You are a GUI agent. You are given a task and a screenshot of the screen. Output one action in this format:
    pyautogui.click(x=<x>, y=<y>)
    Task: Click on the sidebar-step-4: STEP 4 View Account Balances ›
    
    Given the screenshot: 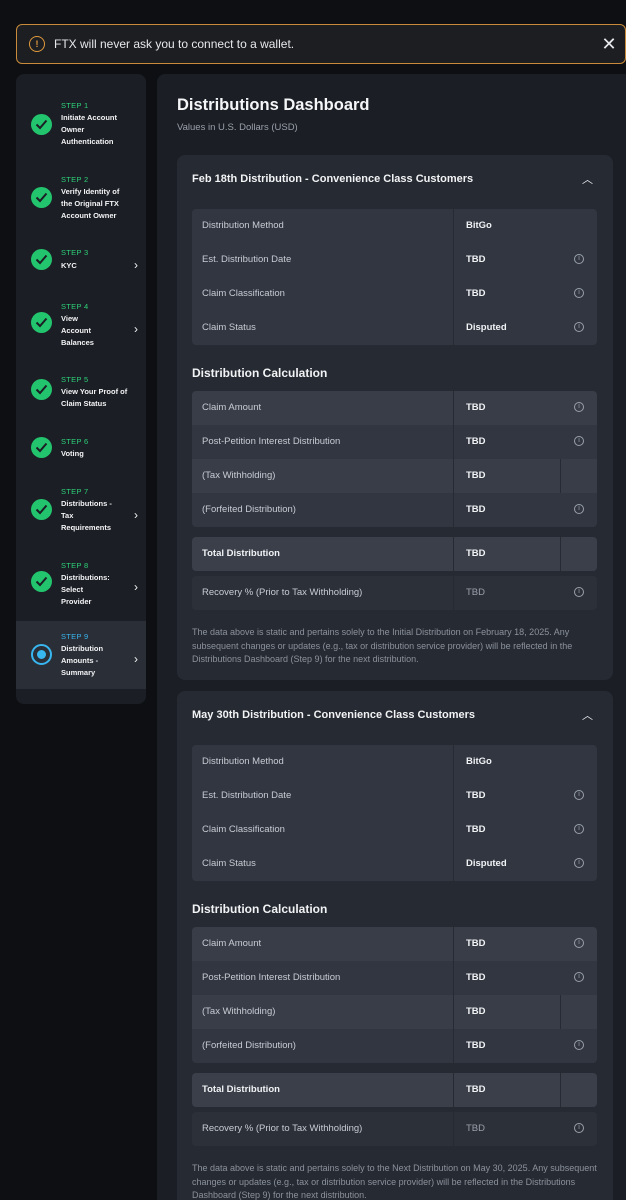 What is the action you would take?
    pyautogui.click(x=81, y=324)
    